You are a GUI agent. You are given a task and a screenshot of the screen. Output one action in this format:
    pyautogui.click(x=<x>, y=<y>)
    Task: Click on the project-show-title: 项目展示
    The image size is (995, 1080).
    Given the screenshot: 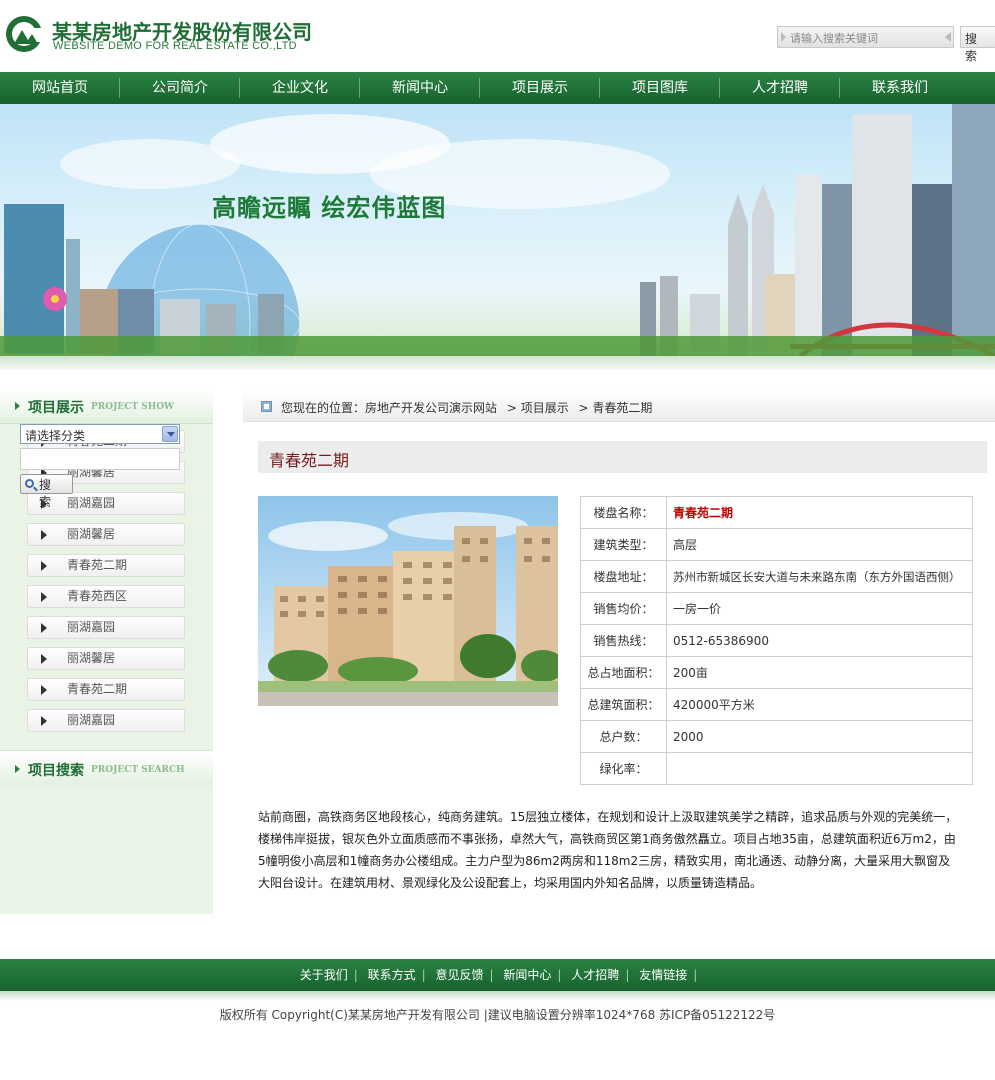 What is the action you would take?
    pyautogui.click(x=56, y=408)
    